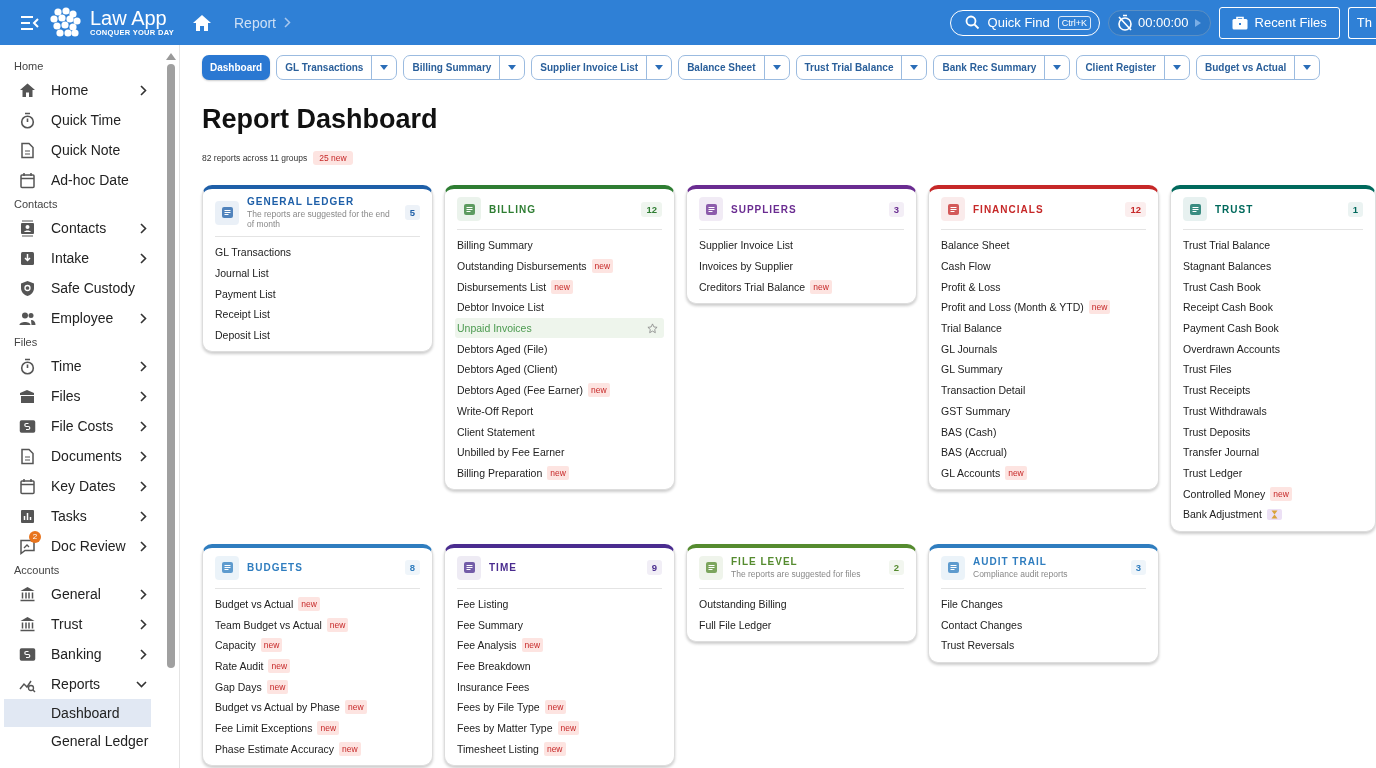 This screenshot has height=768, width=1376. I want to click on tab: GL Transactions, so click(337, 67).